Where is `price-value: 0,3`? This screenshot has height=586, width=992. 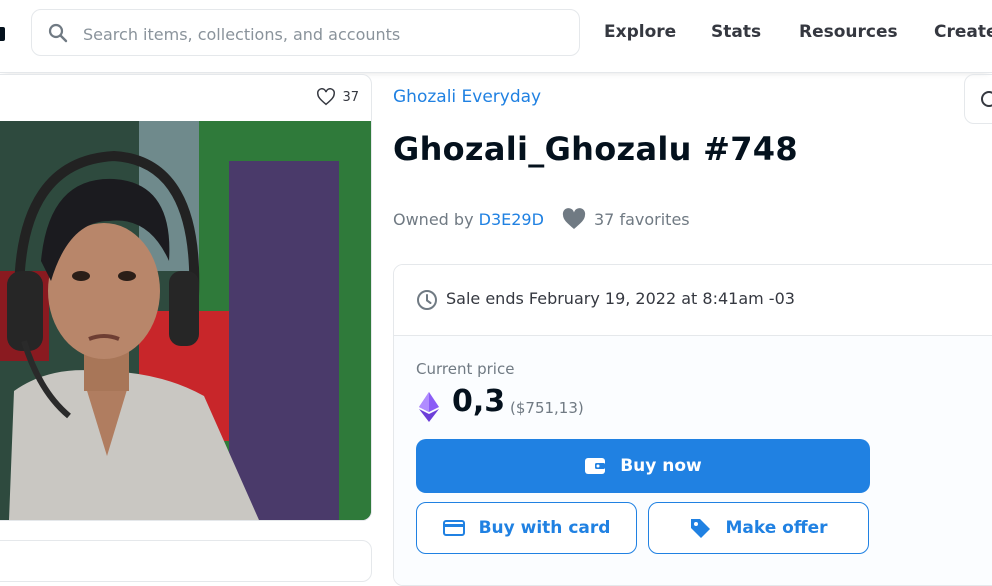 price-value: 0,3 is located at coordinates (479, 401).